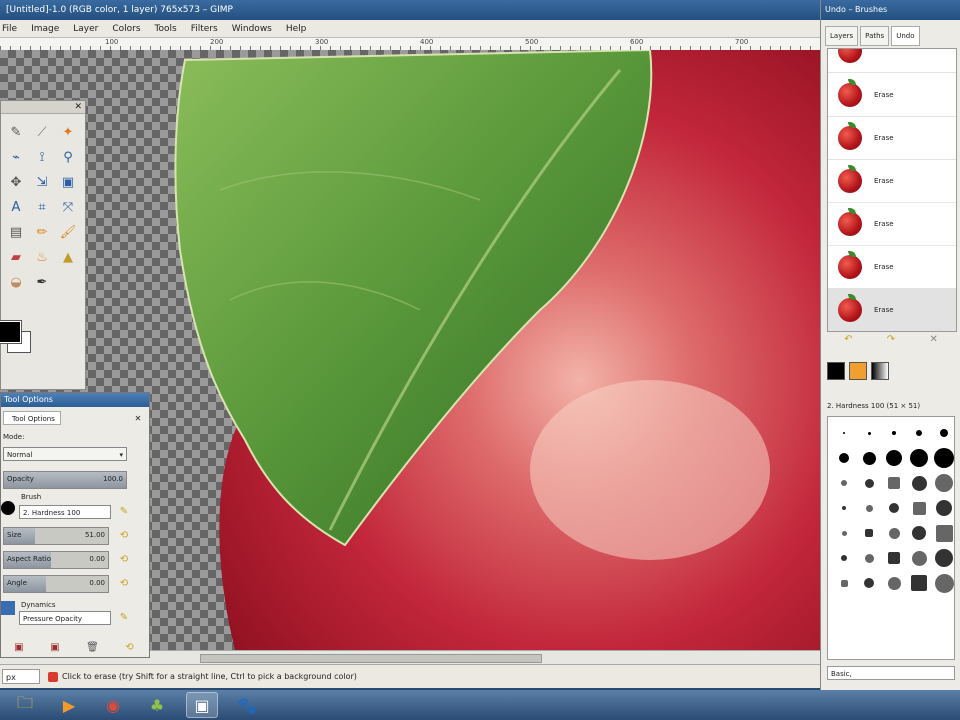 The height and width of the screenshot is (720, 960). Describe the element at coordinates (68, 257) in the screenshot. I see `ink-icon: ▲` at that location.